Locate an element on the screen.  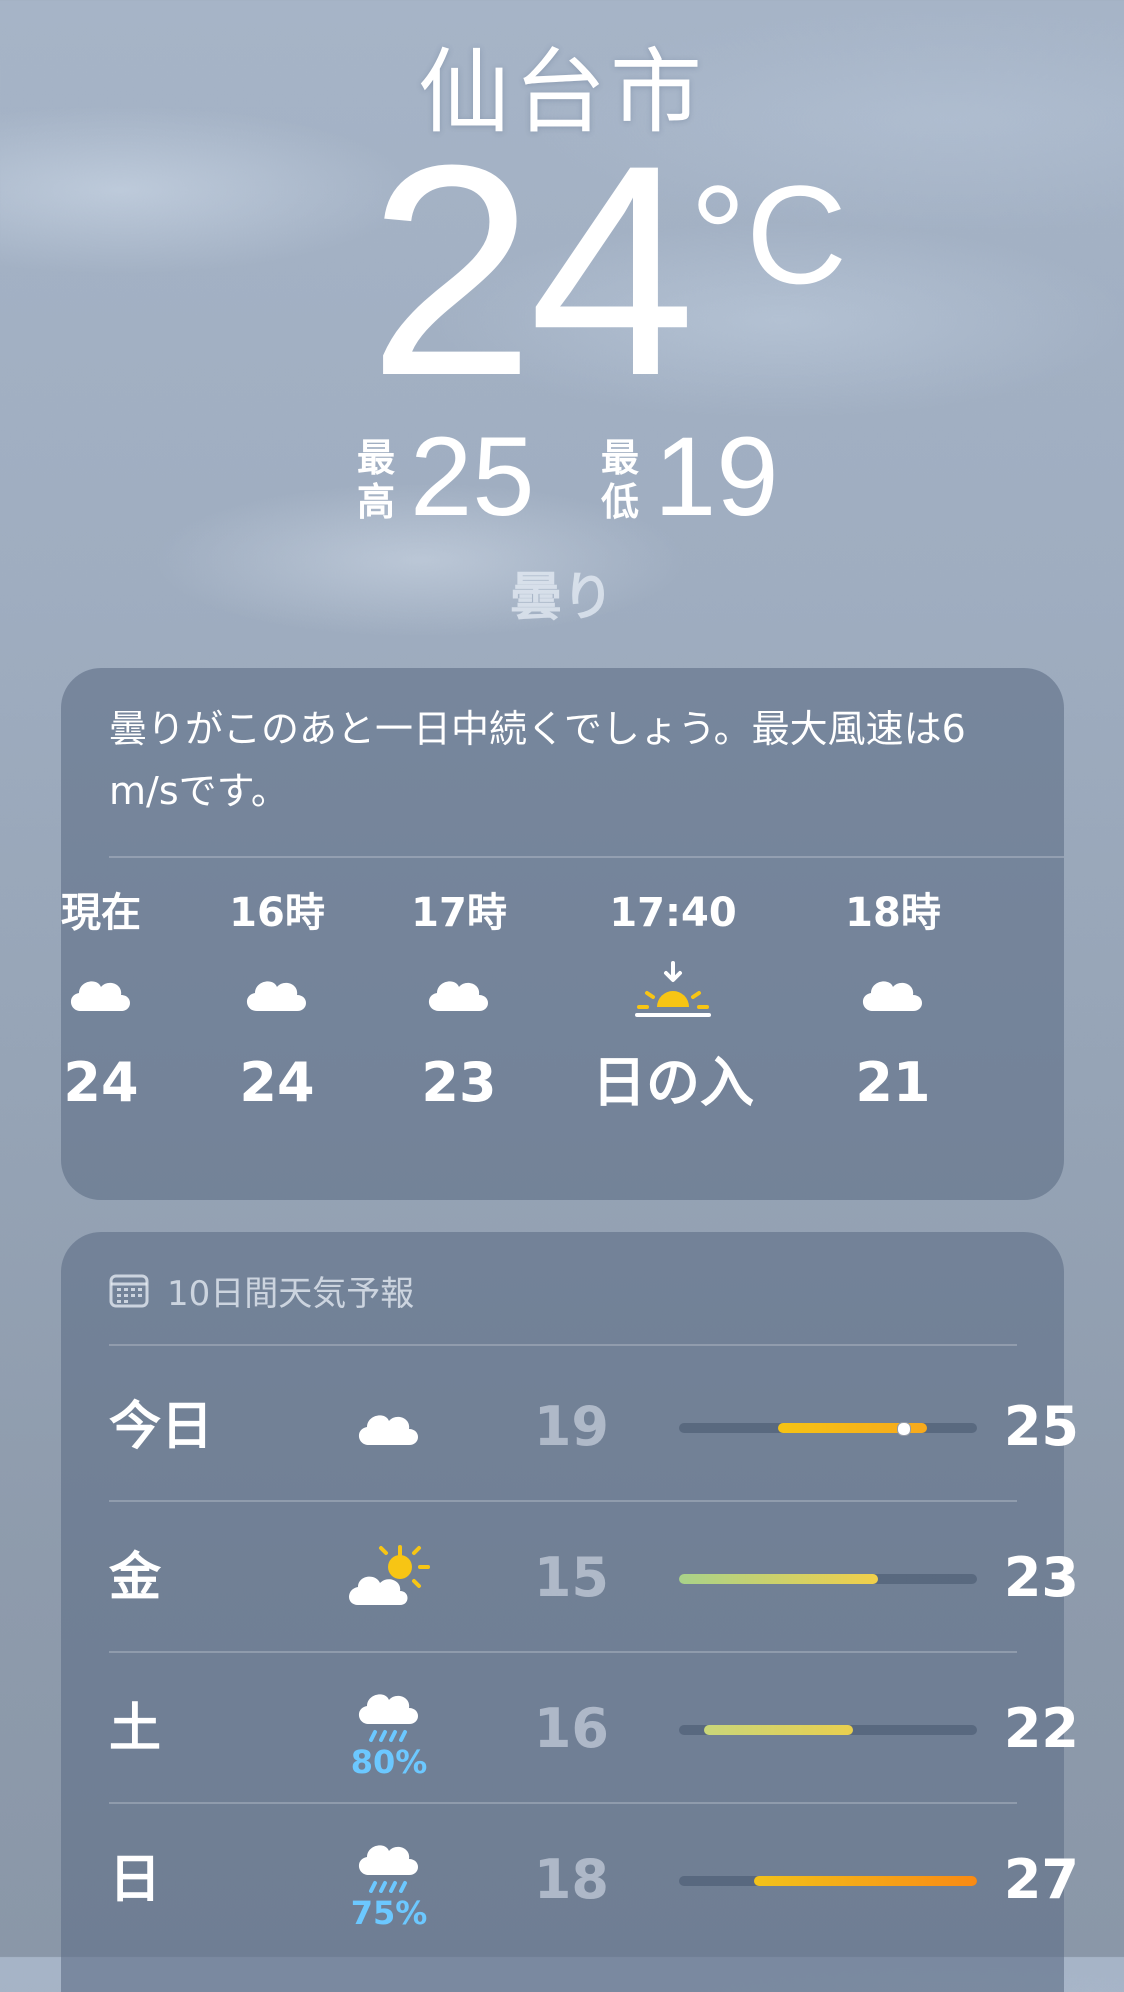
daily-row: 日 75% 18 27 is located at coordinates (594, 1880).